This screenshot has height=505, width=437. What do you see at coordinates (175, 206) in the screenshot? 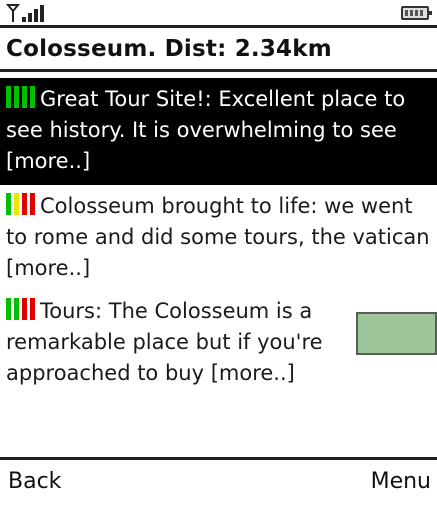
I see `review-title: Colosseum brought to life` at bounding box center [175, 206].